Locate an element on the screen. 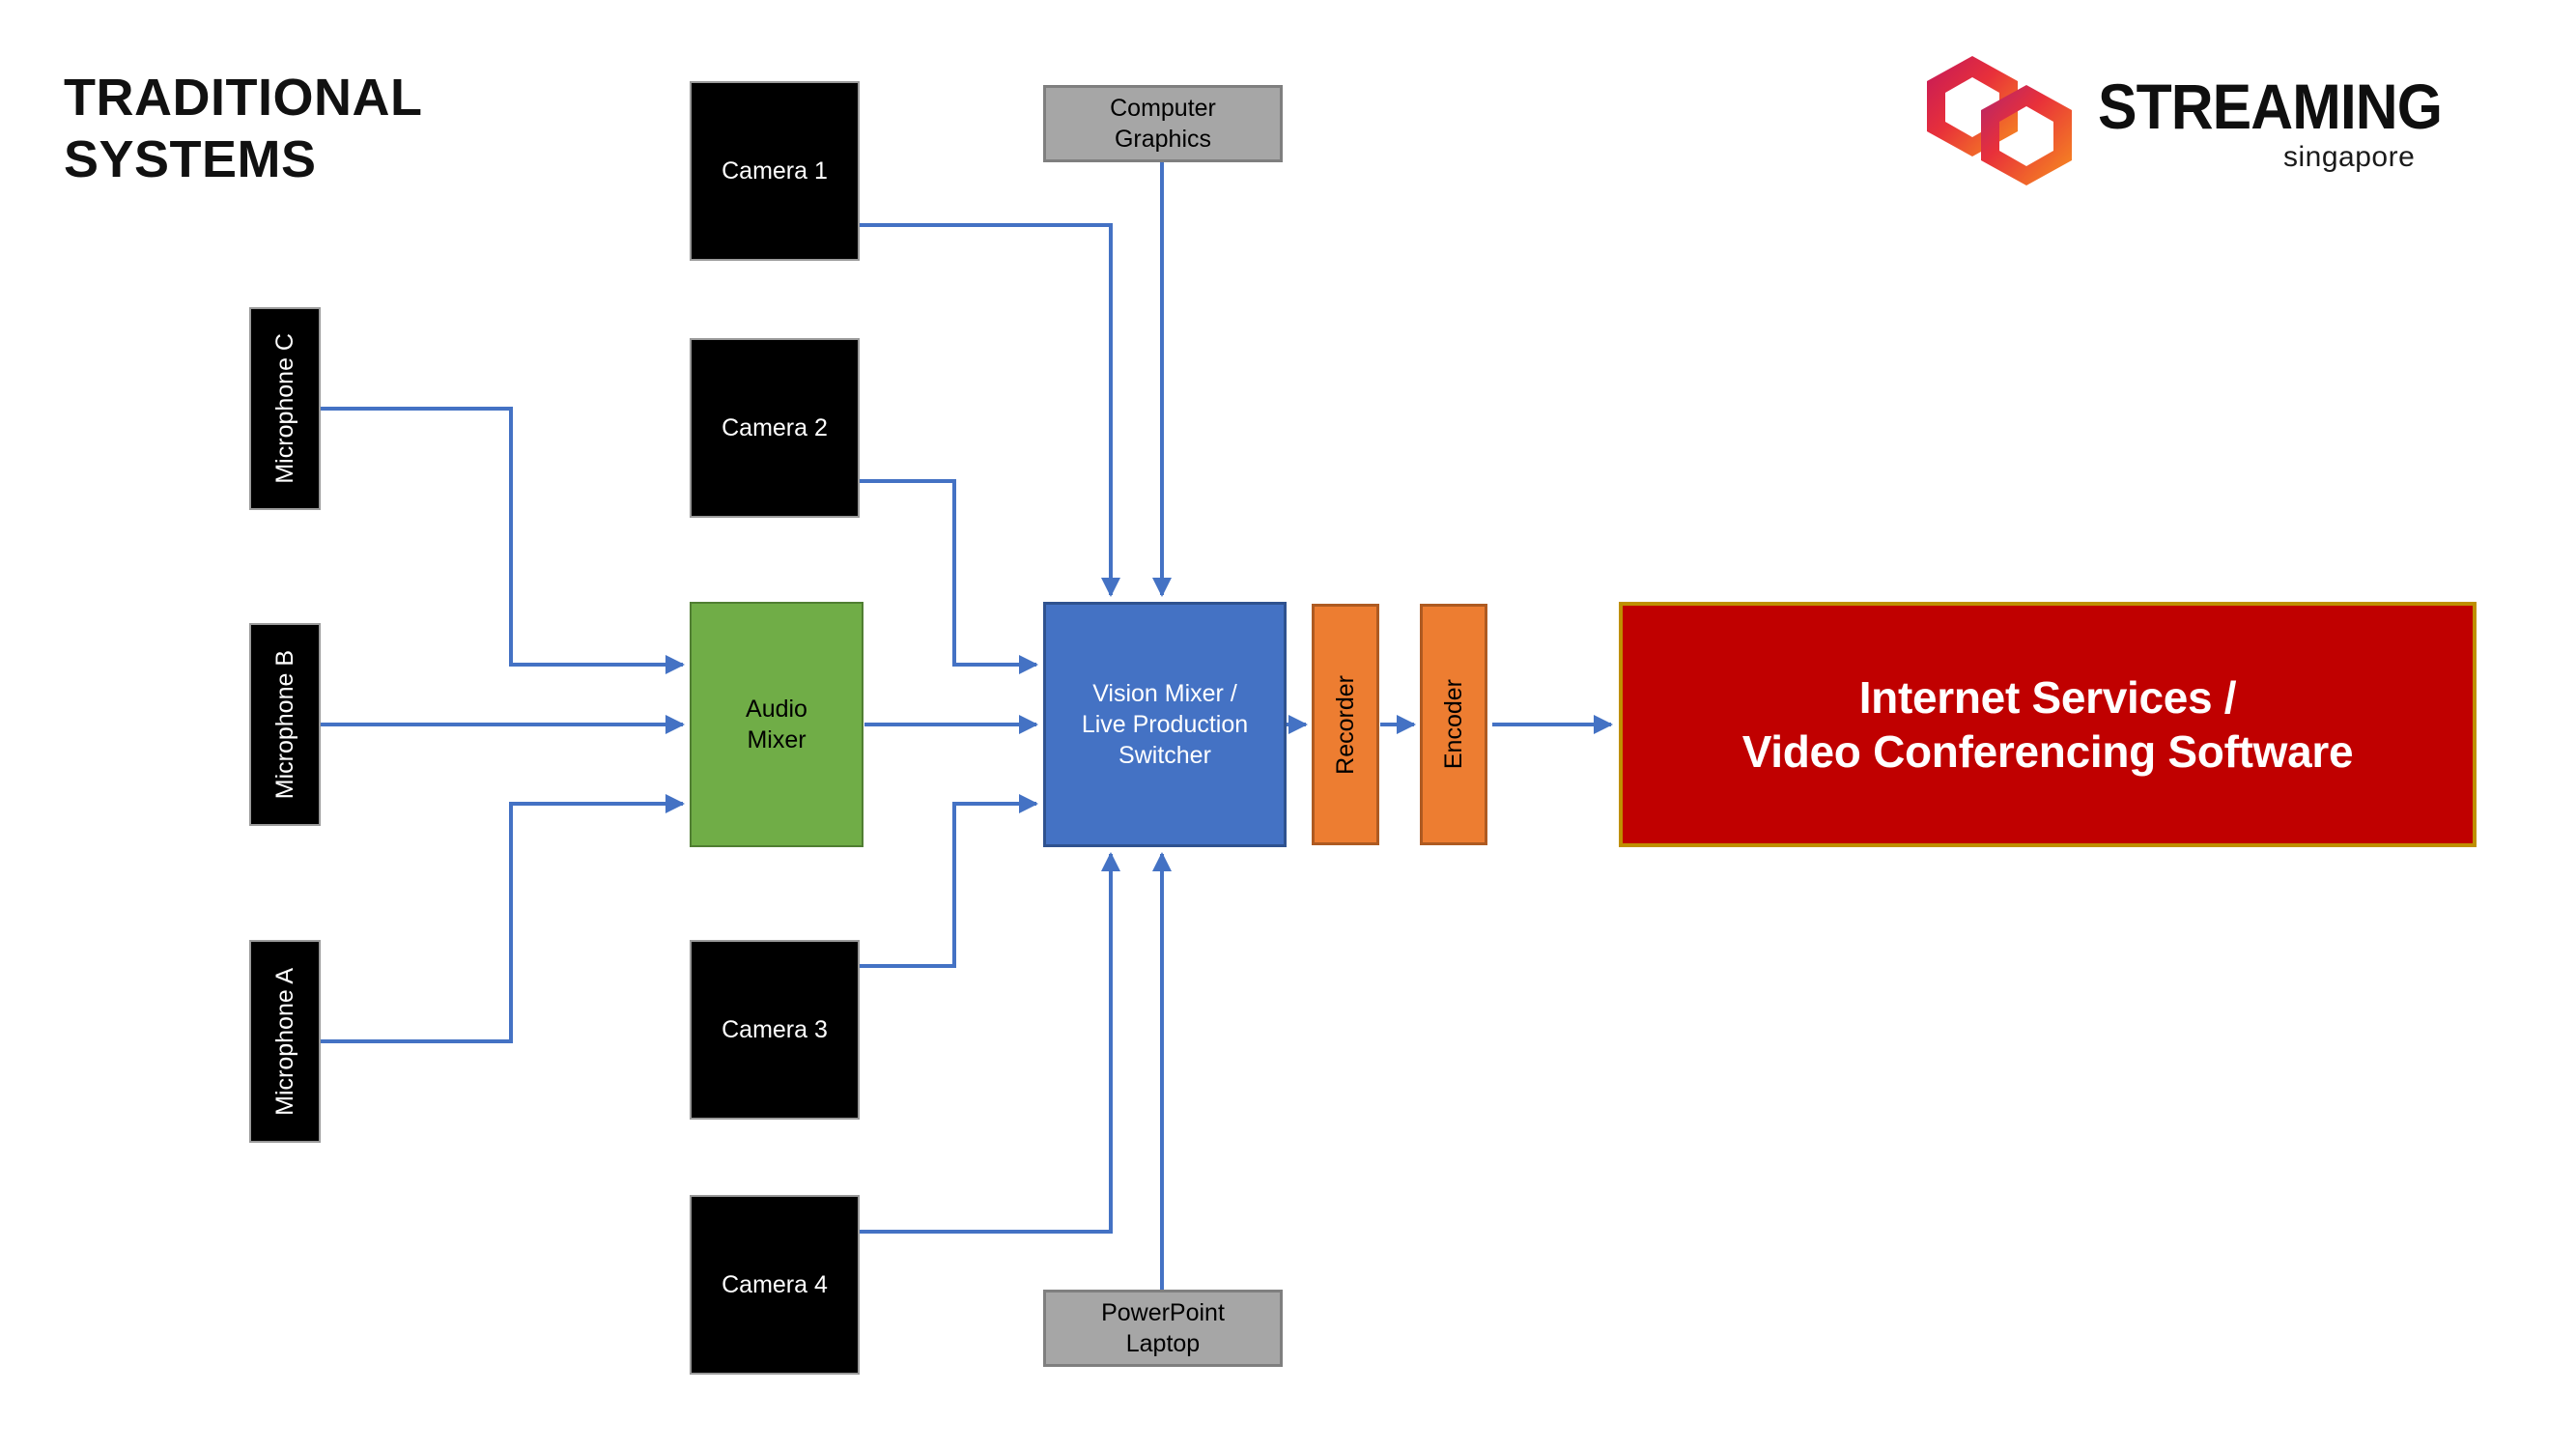 The width and height of the screenshot is (2576, 1449). brand-tagline: singapore is located at coordinates (2349, 157).